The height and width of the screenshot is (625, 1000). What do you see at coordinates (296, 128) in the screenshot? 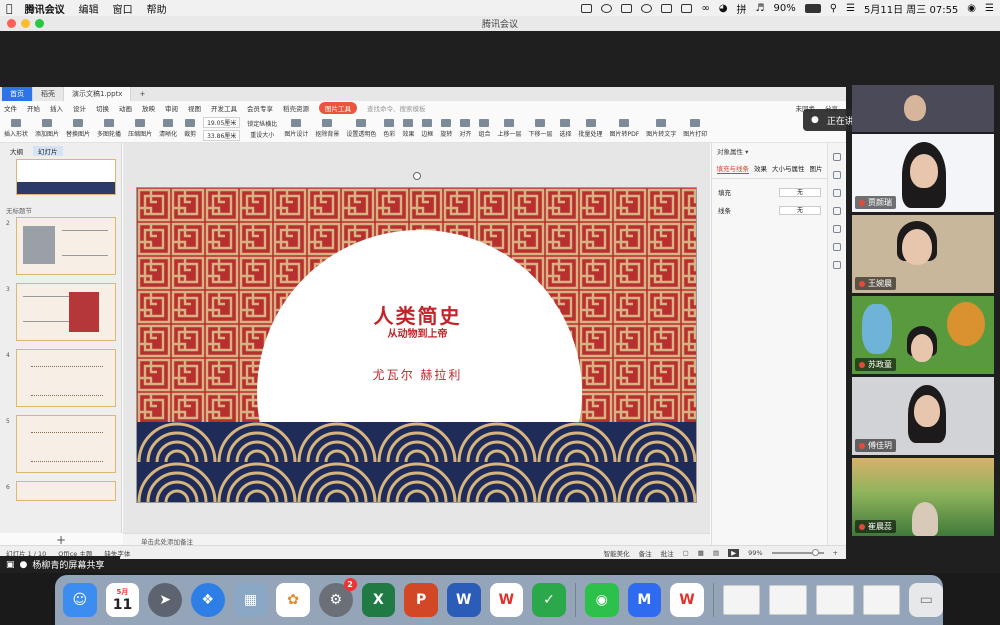
I see `ribbon-design: 图片设计` at bounding box center [296, 128].